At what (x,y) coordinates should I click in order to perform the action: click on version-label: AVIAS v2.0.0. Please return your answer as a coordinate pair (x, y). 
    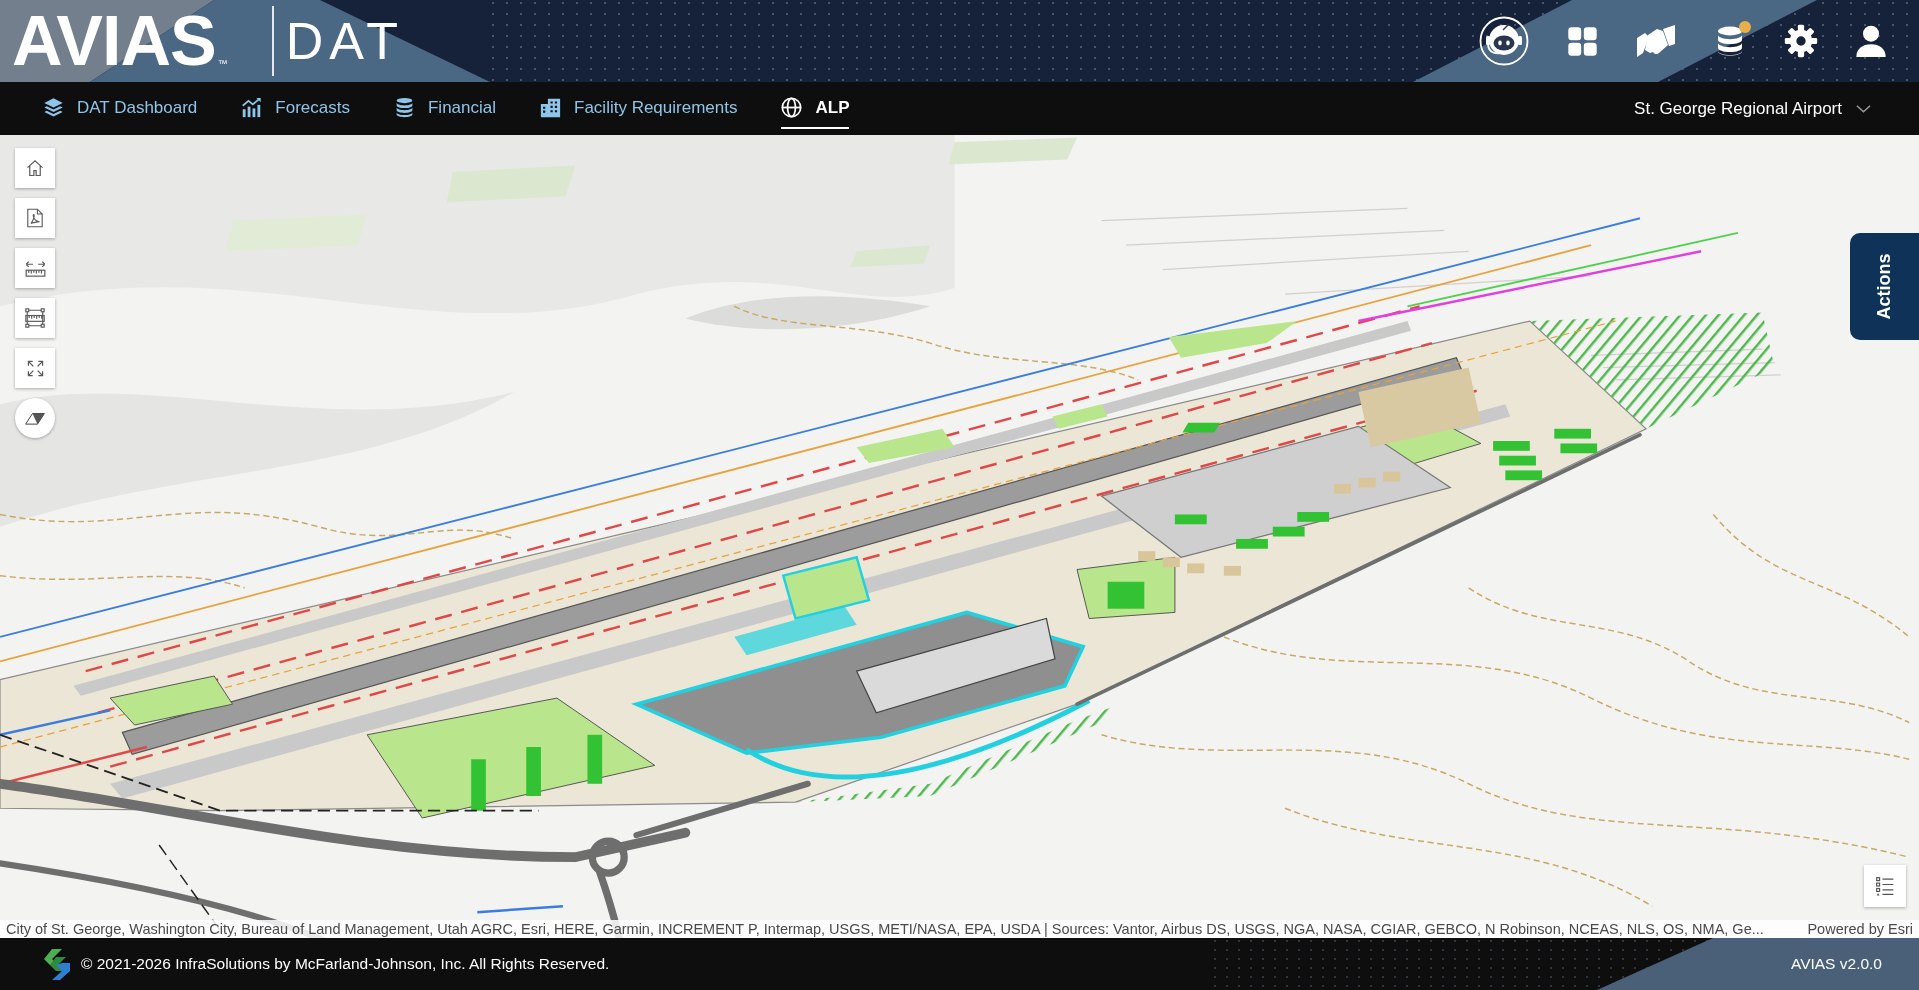
    Looking at the image, I should click on (1836, 964).